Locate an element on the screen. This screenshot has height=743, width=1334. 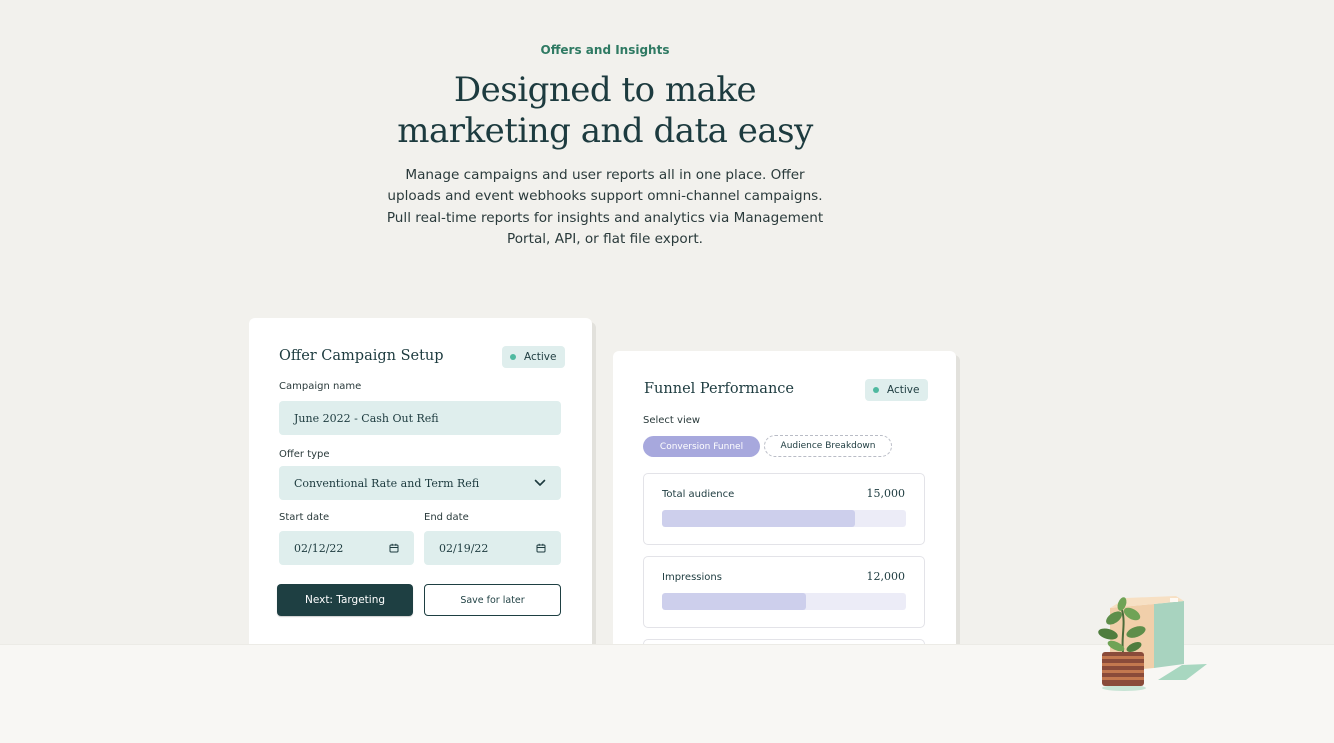
start-date-input: 02/12/22 is located at coordinates (346, 548).